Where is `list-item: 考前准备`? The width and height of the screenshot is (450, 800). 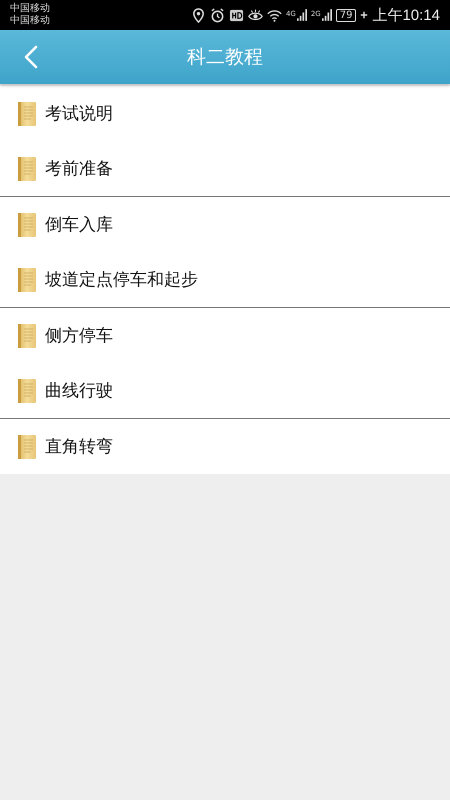
list-item: 考前准备 is located at coordinates (225, 168).